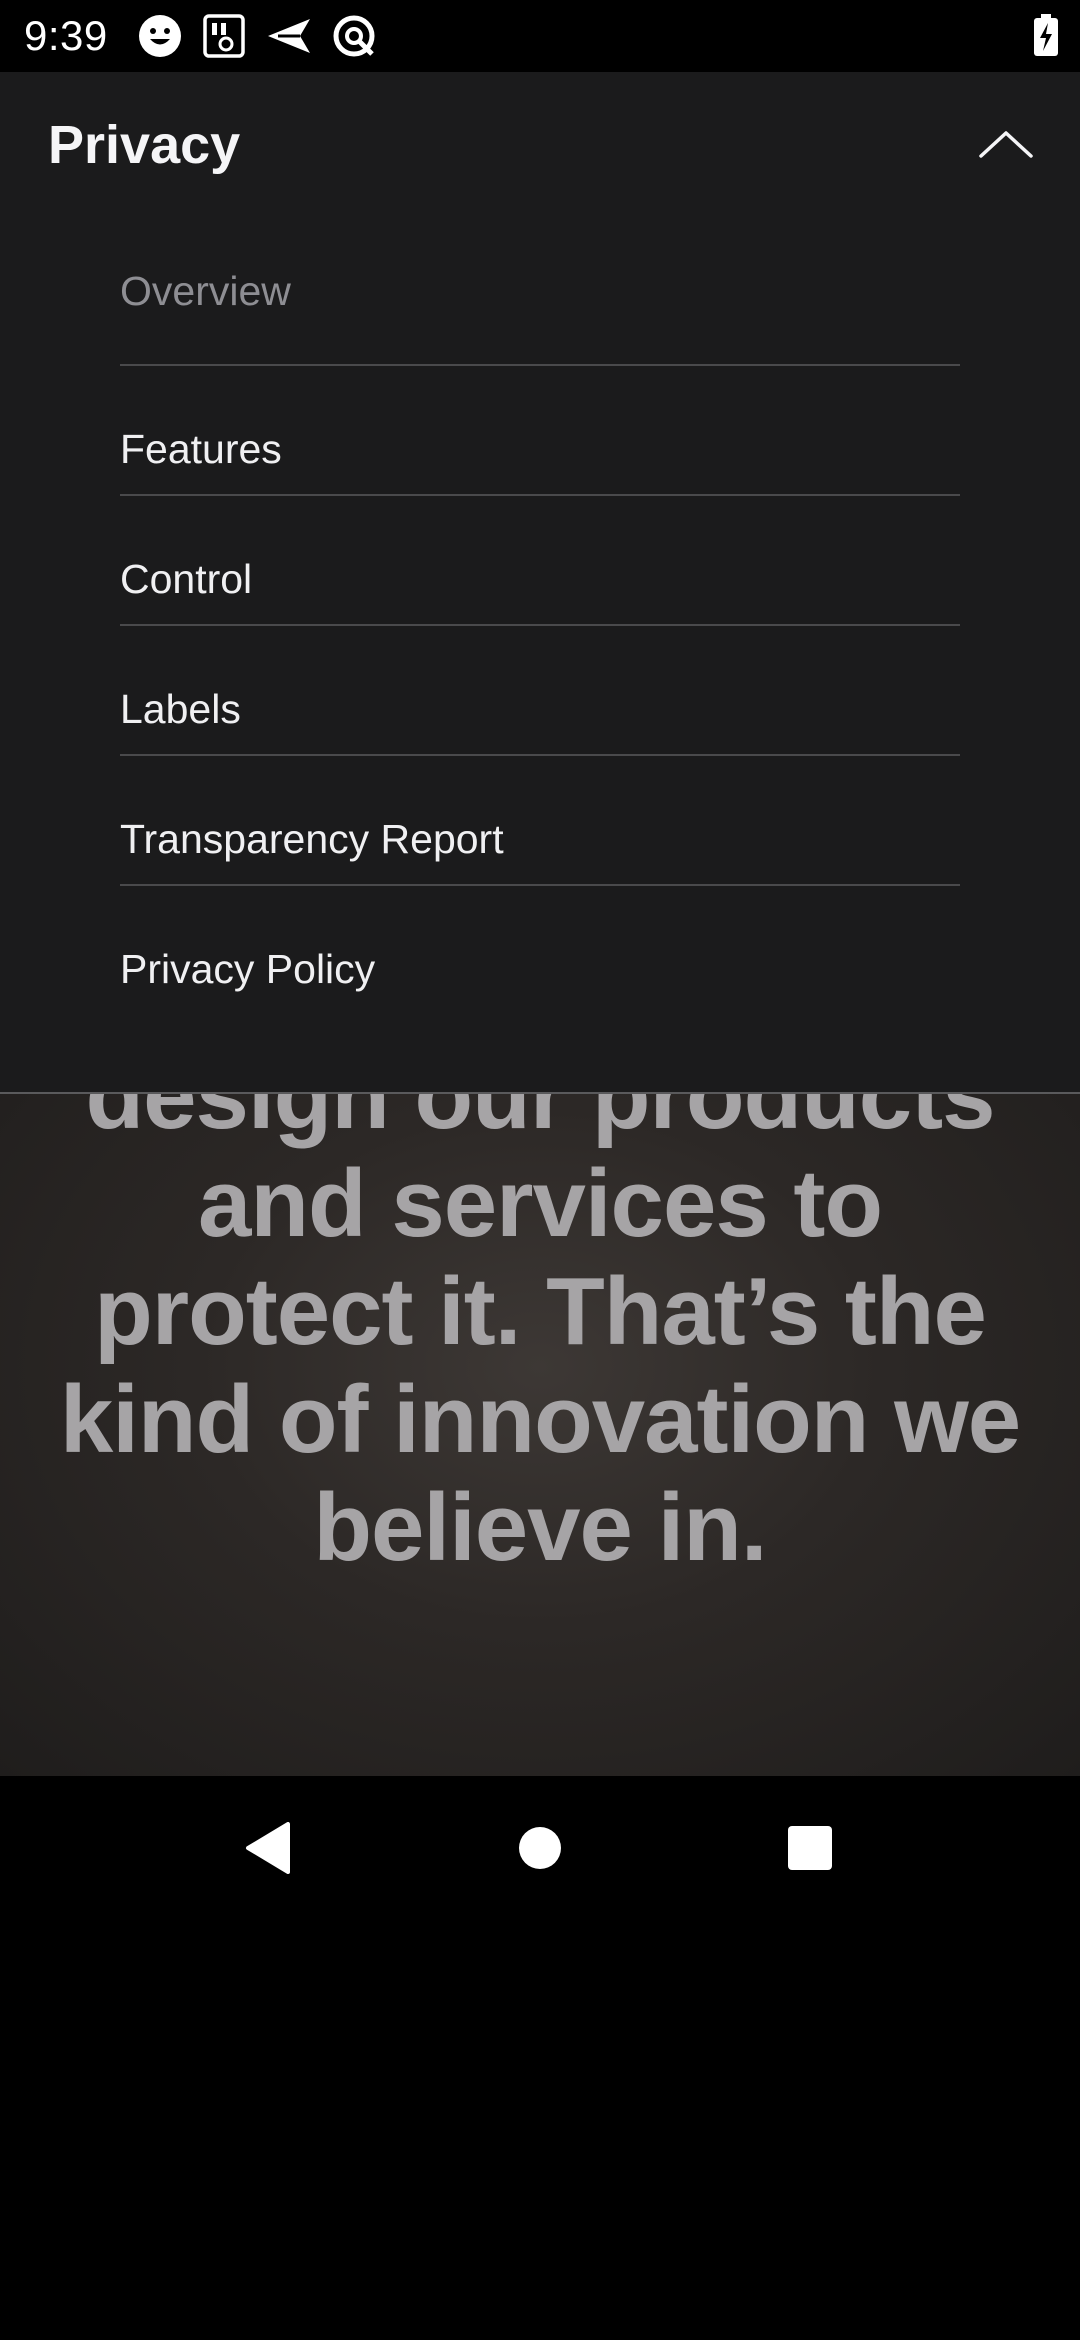 The width and height of the screenshot is (1080, 2340). Describe the element at coordinates (540, 691) in the screenshot. I see `menu-item-labels: Labels` at that location.